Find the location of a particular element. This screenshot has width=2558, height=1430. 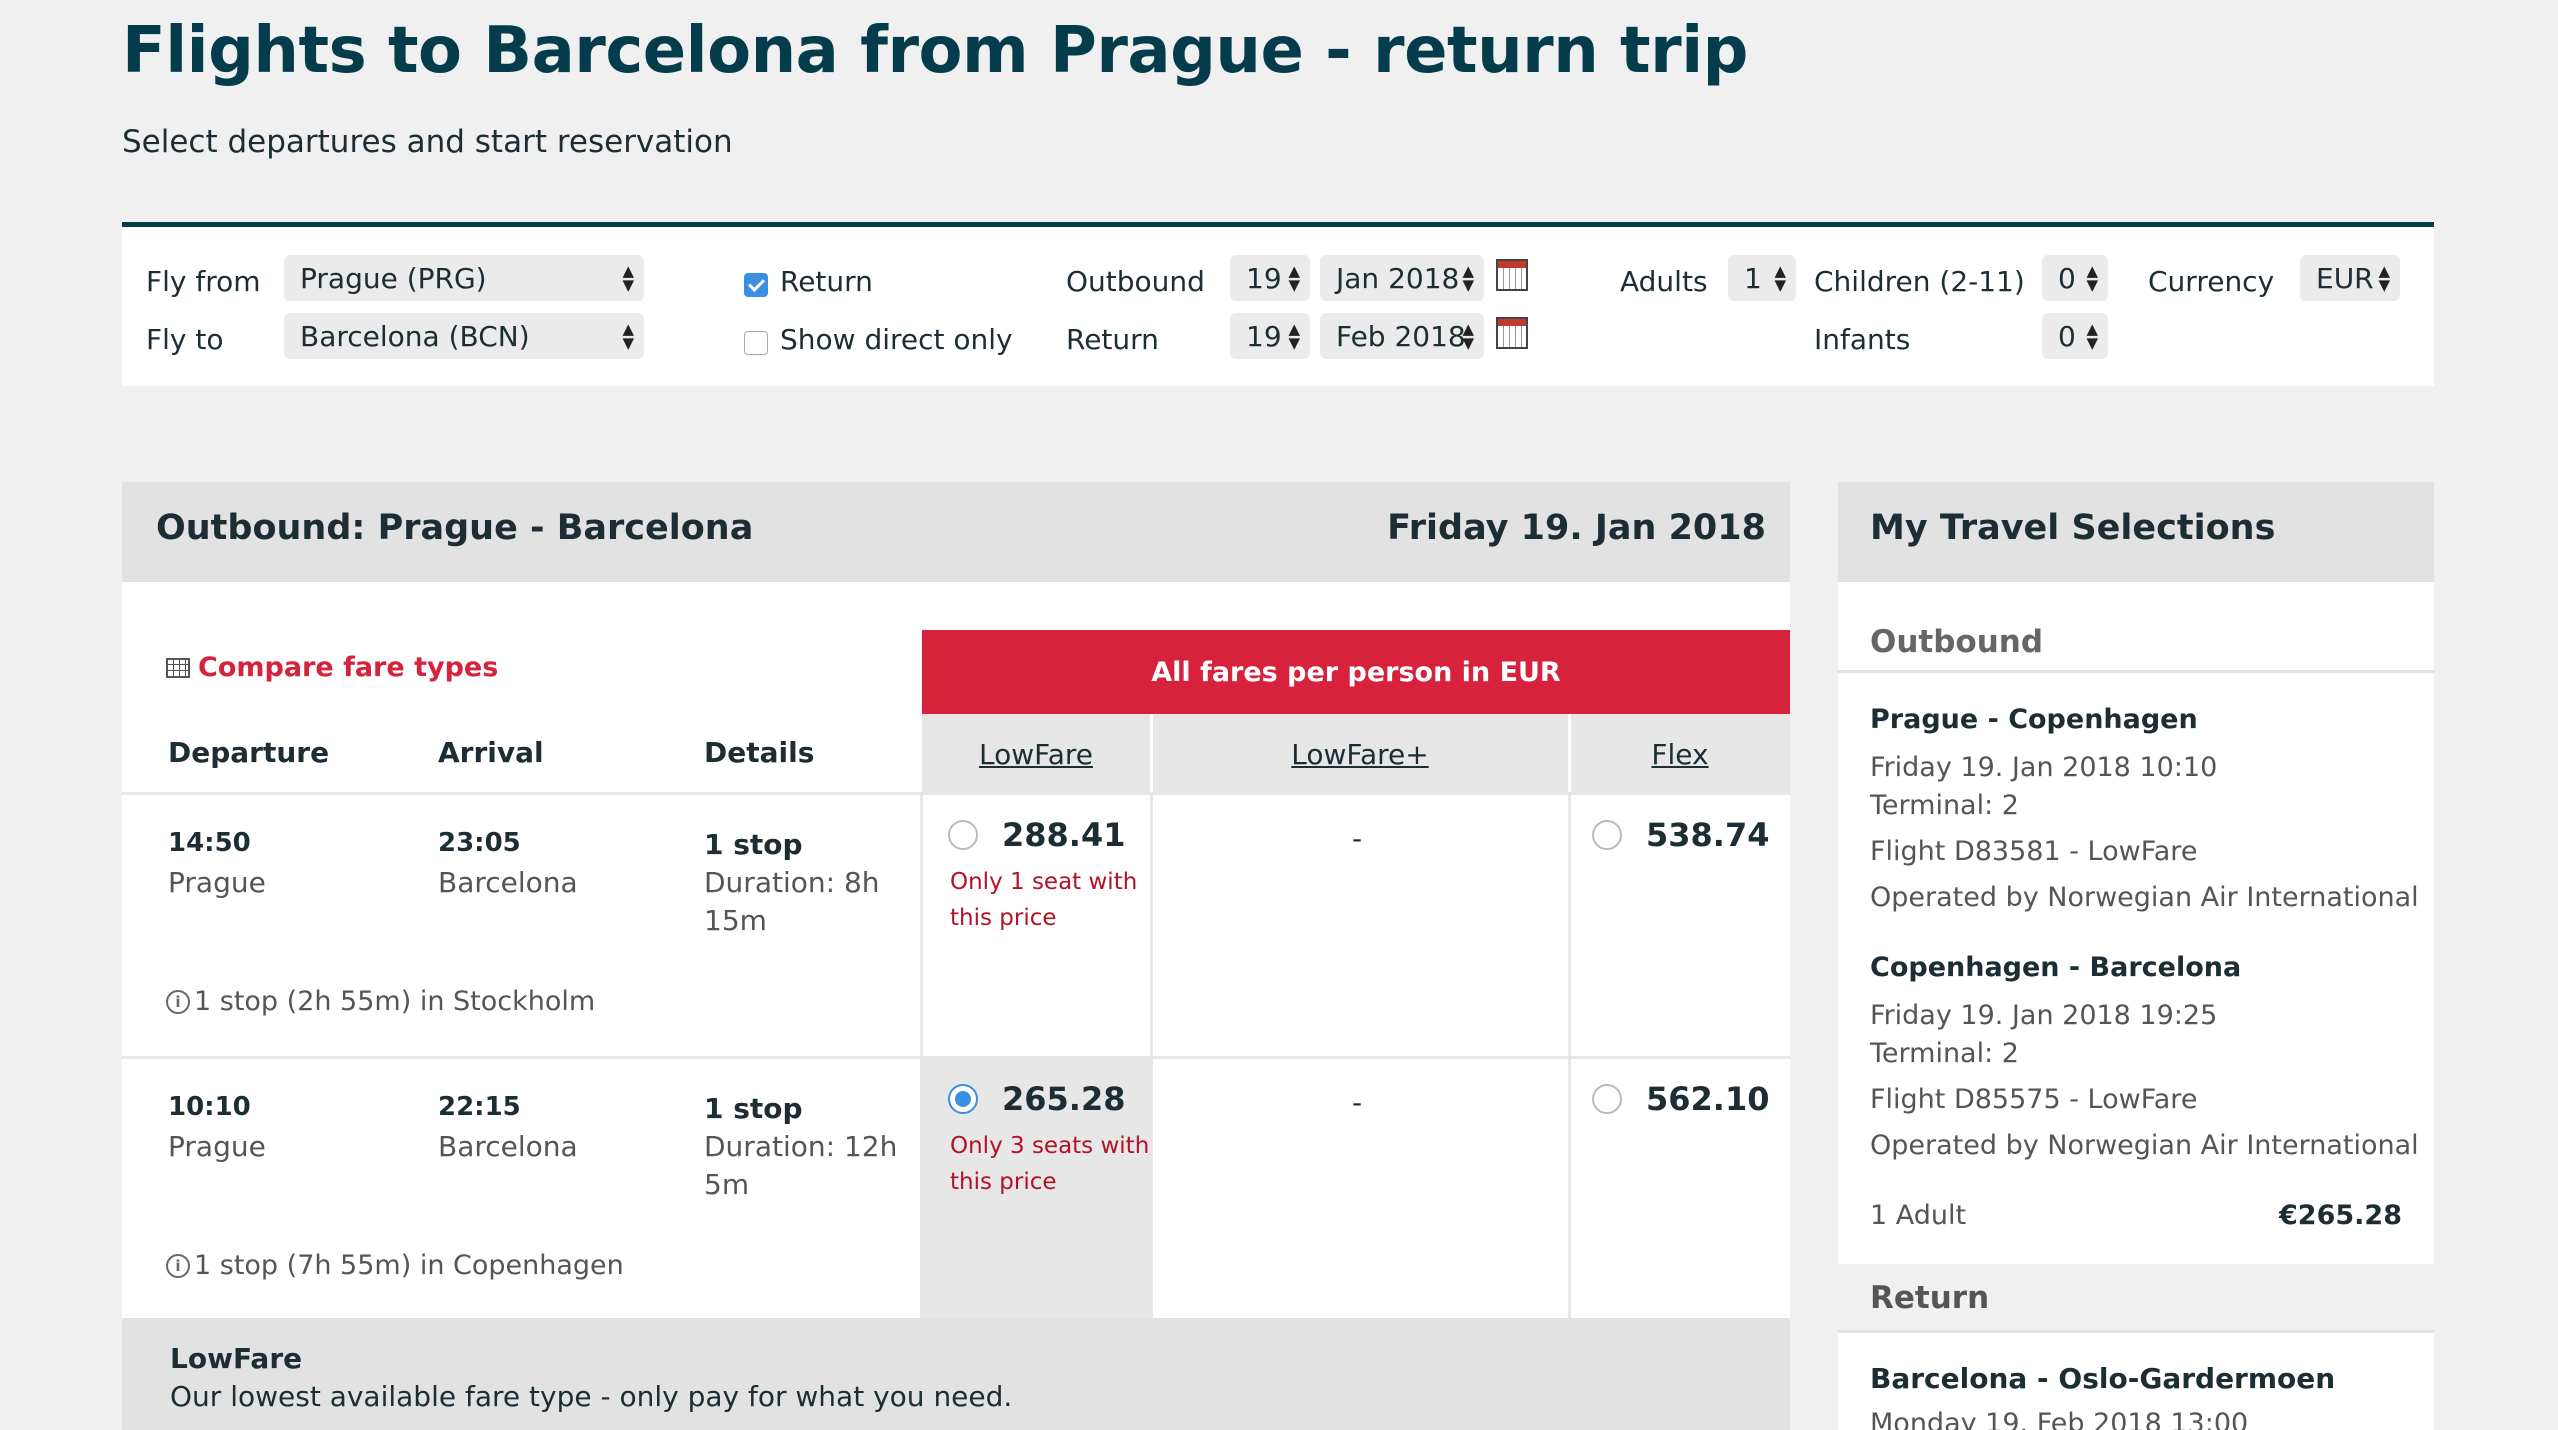

duration: Duration: 8h is located at coordinates (792, 882).